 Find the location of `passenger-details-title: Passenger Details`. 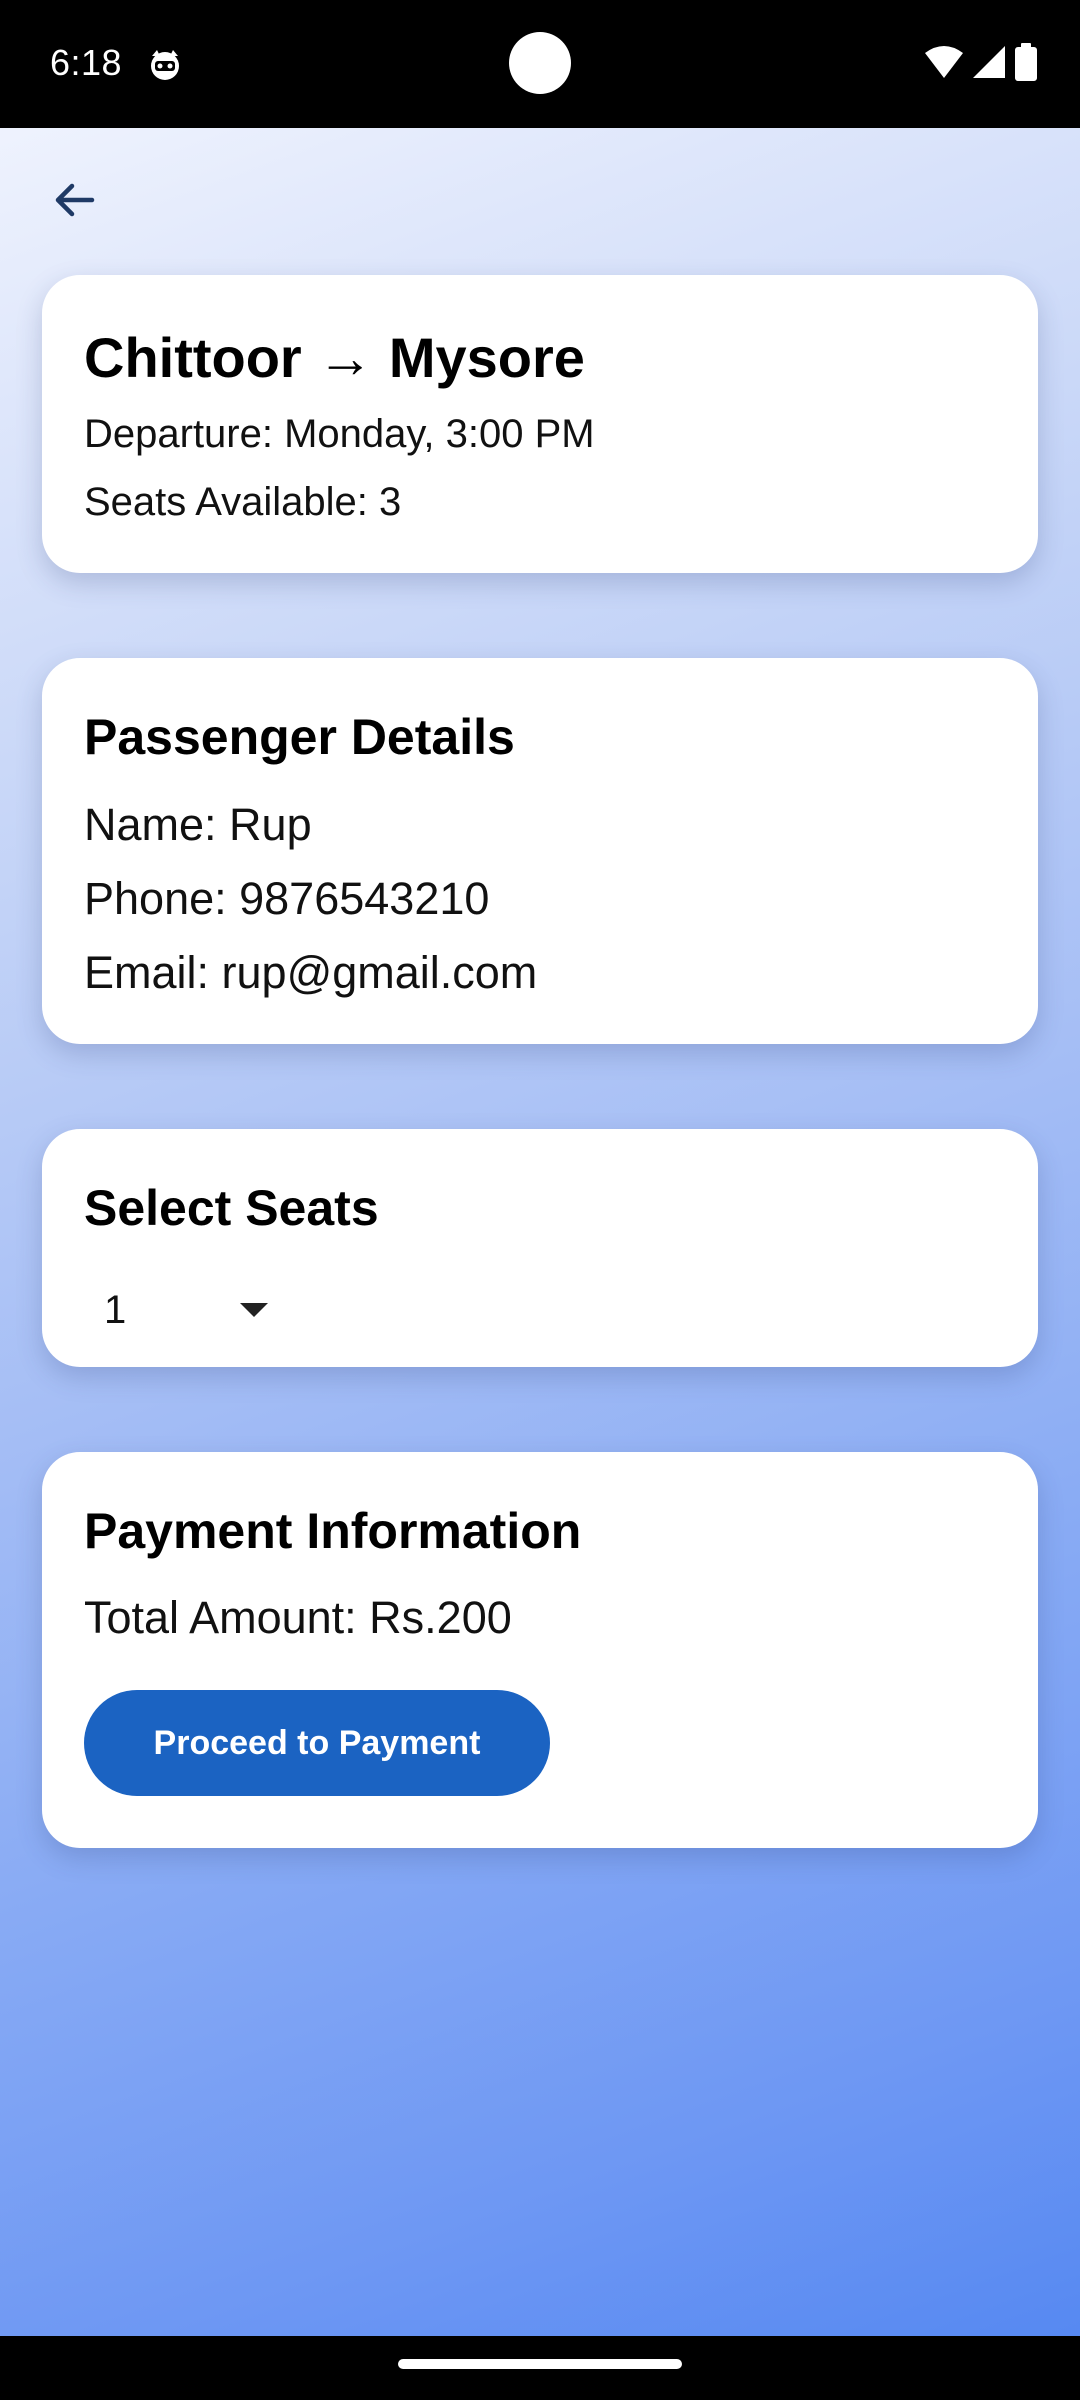

passenger-details-title: Passenger Details is located at coordinates (299, 737).